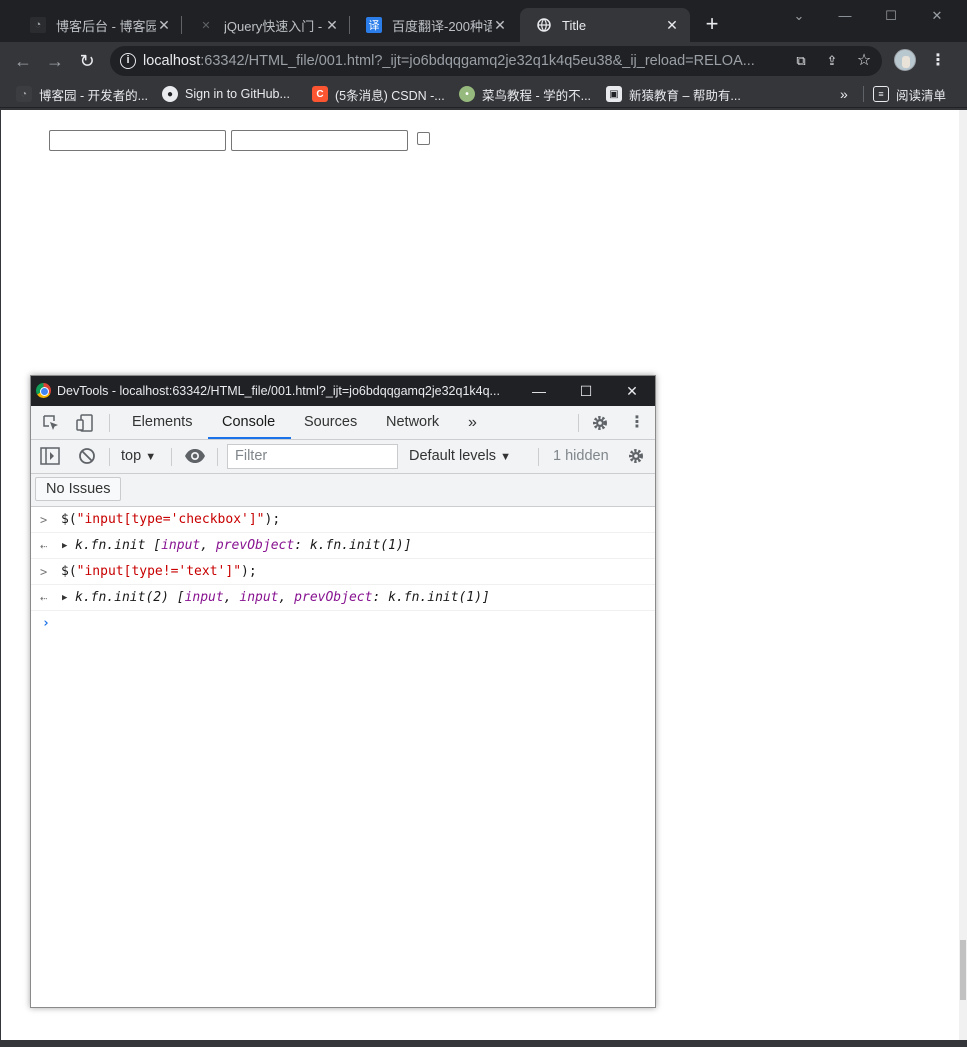 Image resolution: width=967 pixels, height=1047 pixels. I want to click on no-issues-button: No Issues, so click(78, 489).